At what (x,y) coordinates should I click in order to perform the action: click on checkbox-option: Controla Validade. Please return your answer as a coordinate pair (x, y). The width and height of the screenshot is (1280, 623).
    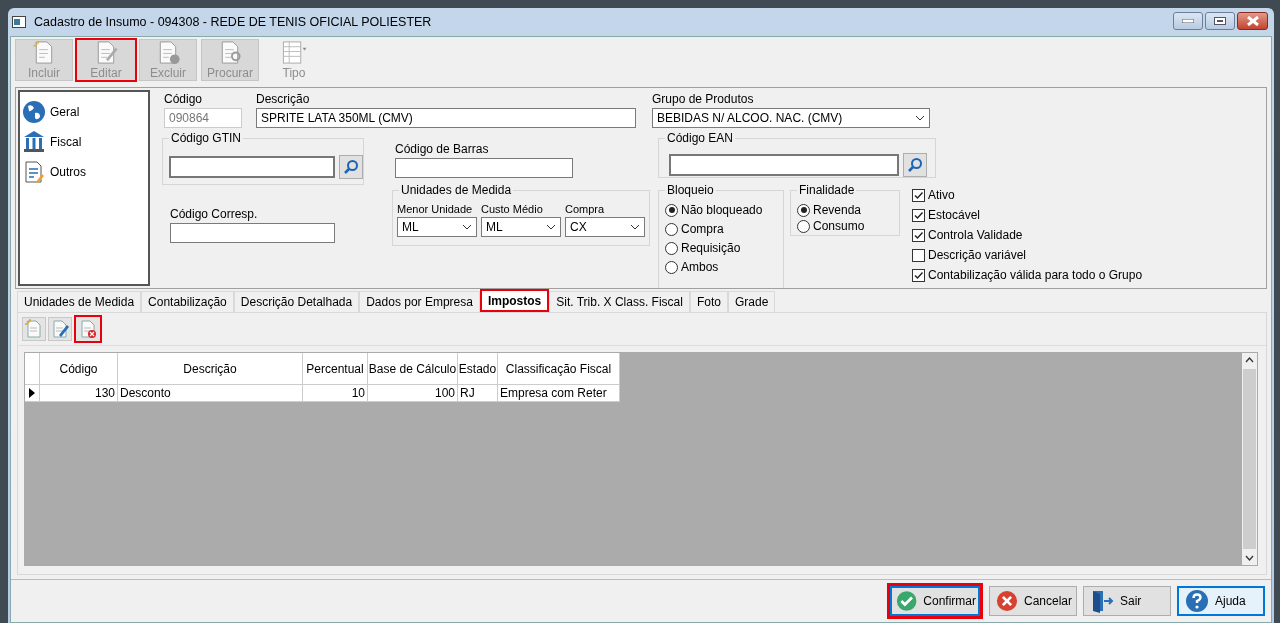
    Looking at the image, I should click on (1027, 235).